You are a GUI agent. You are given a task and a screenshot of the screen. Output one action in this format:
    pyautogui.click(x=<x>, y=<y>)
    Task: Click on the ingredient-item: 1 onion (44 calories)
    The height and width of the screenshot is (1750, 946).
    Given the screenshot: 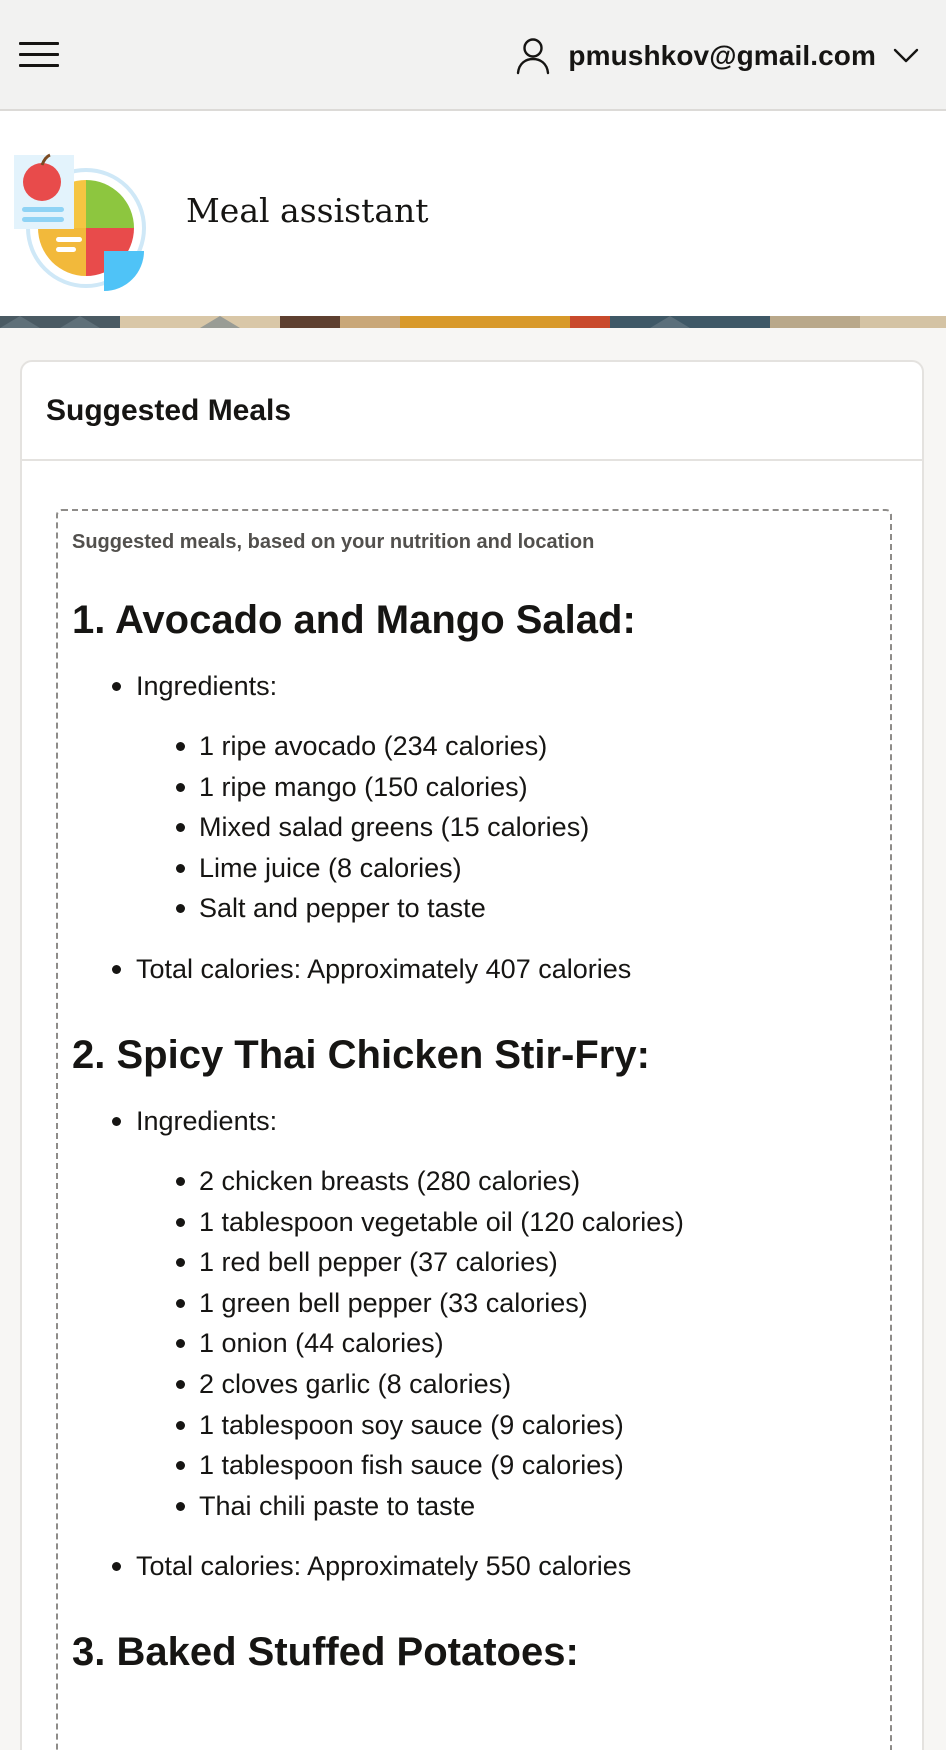 What is the action you would take?
    pyautogui.click(x=474, y=1343)
    